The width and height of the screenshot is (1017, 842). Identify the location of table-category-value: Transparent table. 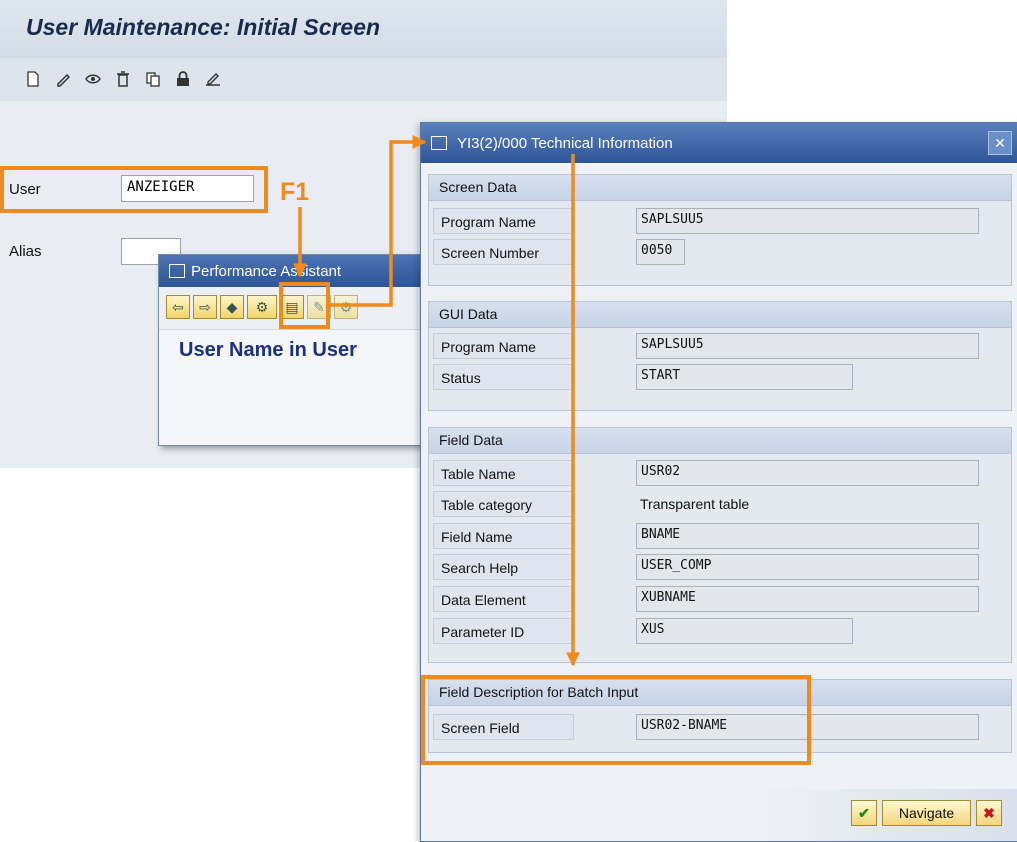
(695, 504).